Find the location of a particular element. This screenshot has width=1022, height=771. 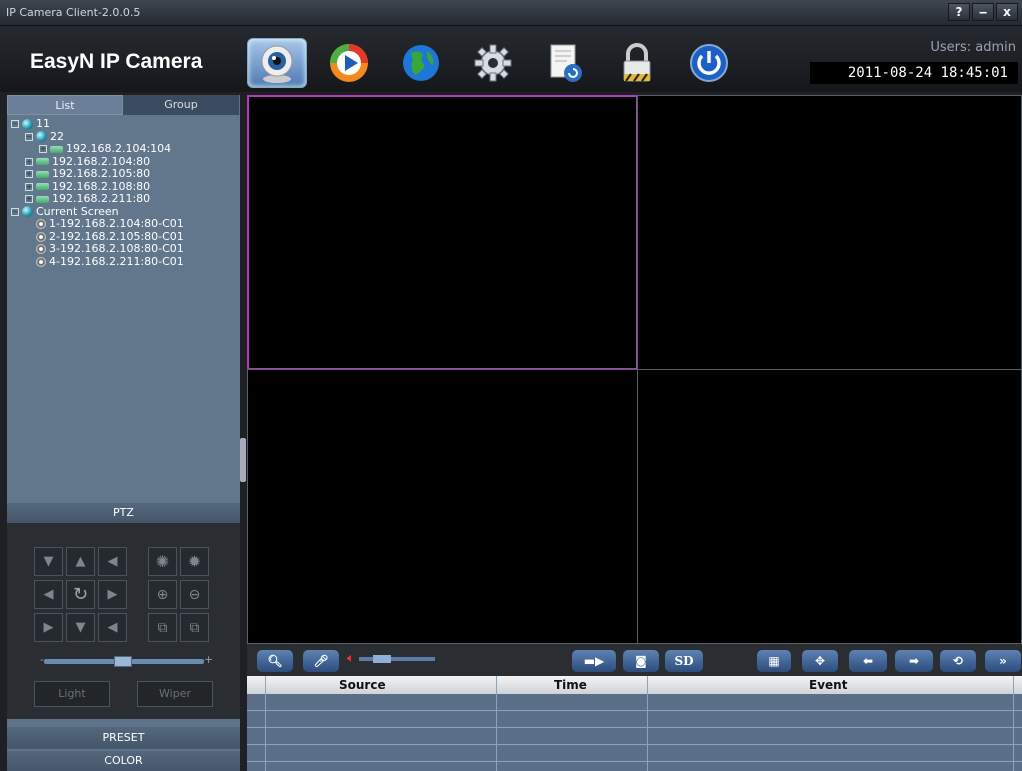

tab-group: Group is located at coordinates (181, 105).